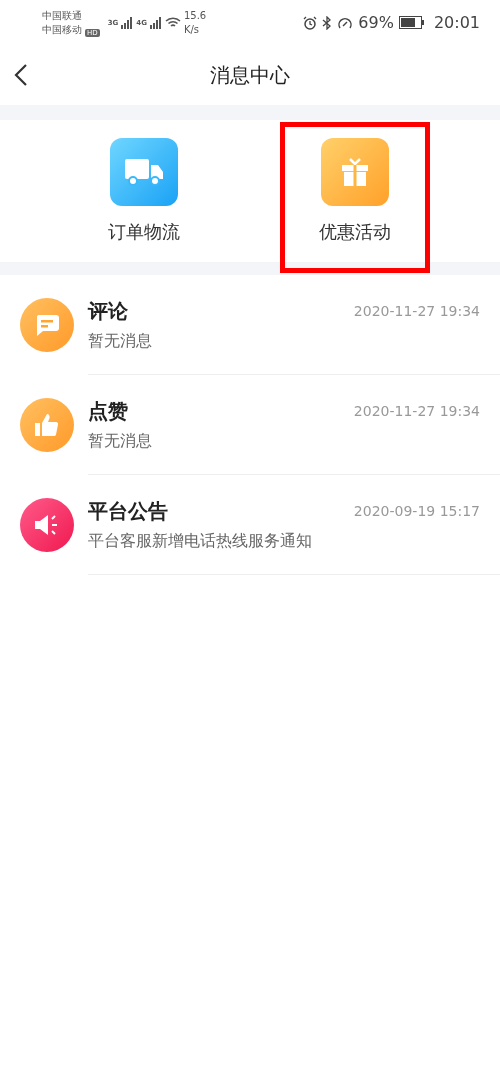  What do you see at coordinates (456, 22) in the screenshot?
I see `clock-time: 20:01` at bounding box center [456, 22].